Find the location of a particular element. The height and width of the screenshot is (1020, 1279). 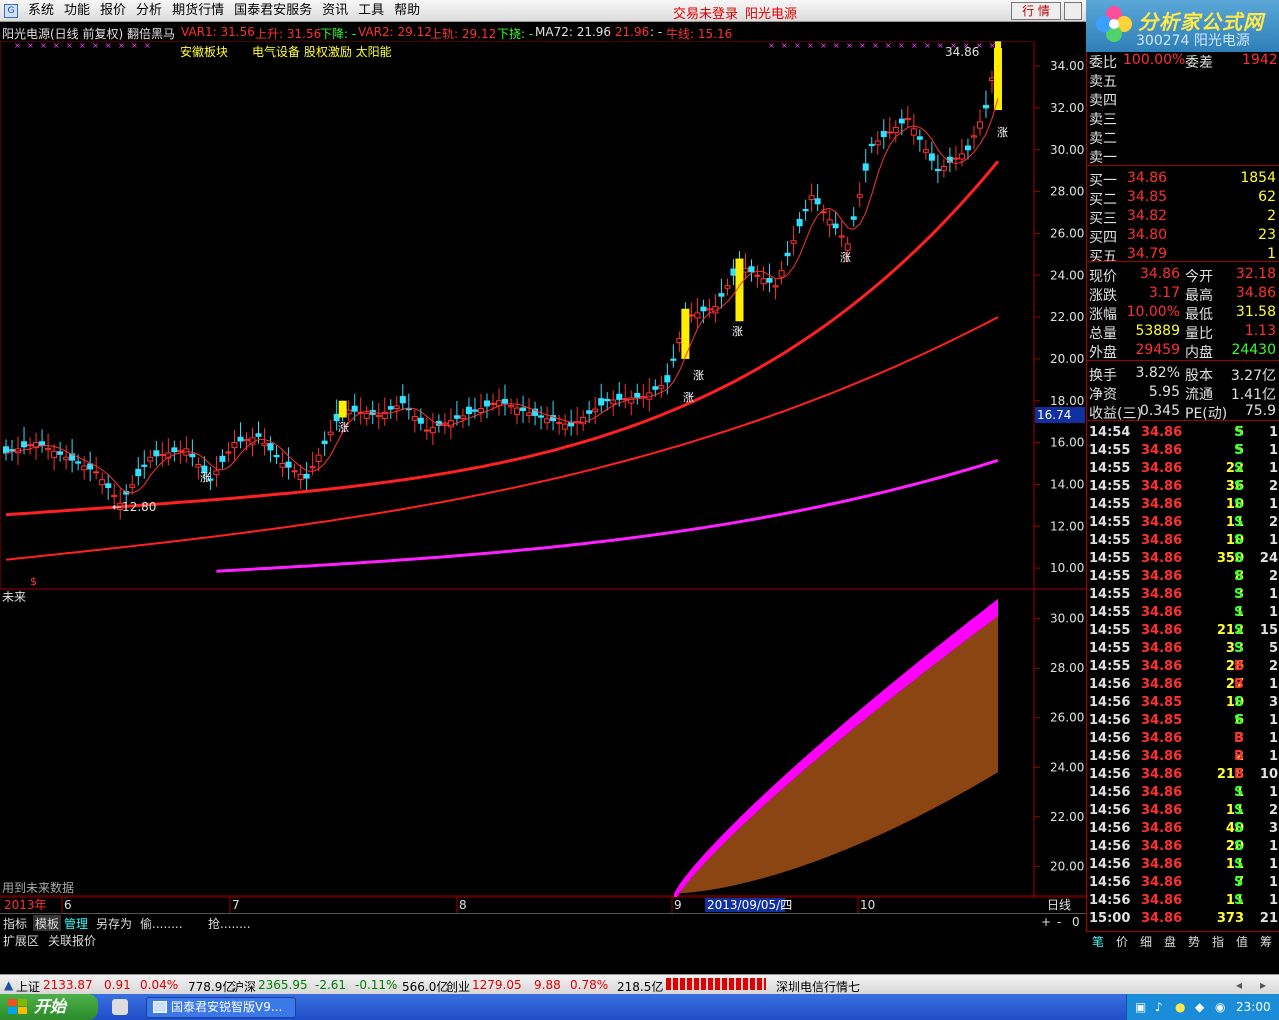

tick-row: 14:55 34.86 26 B 2 is located at coordinates (1183, 667).